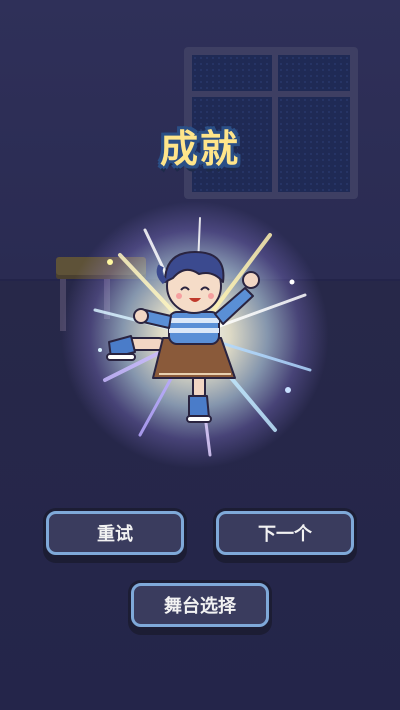 This screenshot has width=400, height=710. What do you see at coordinates (200, 605) in the screenshot?
I see `stage-select-button: 舞台选择` at bounding box center [200, 605].